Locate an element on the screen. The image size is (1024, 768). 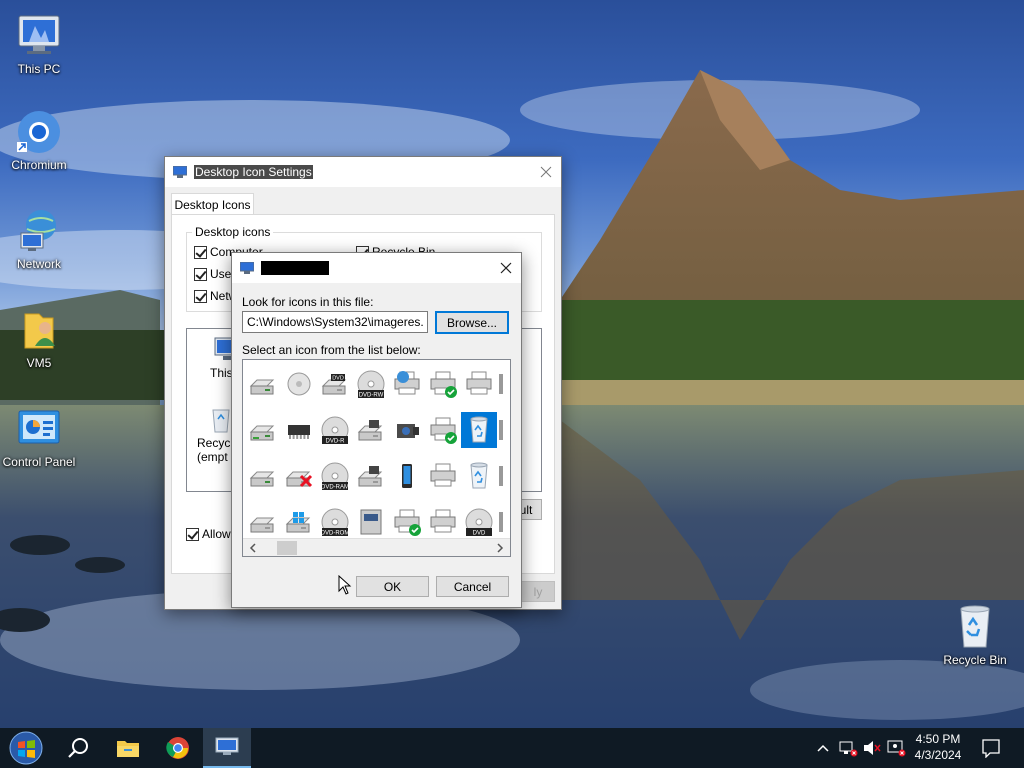
tab-desktop-icons: Desktop Icons is located at coordinates (212, 204).